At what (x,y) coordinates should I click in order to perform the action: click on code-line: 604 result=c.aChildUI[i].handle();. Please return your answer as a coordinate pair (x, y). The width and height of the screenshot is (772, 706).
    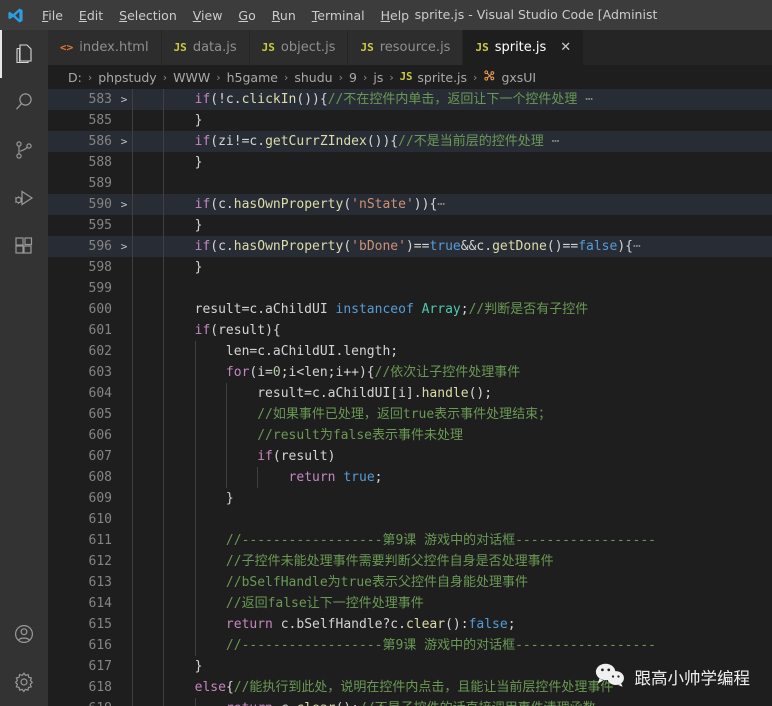
    Looking at the image, I should click on (410, 393).